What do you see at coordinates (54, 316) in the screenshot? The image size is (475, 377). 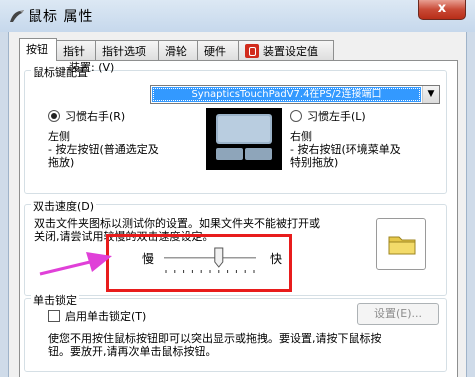 I see `click-lock-checkbox` at bounding box center [54, 316].